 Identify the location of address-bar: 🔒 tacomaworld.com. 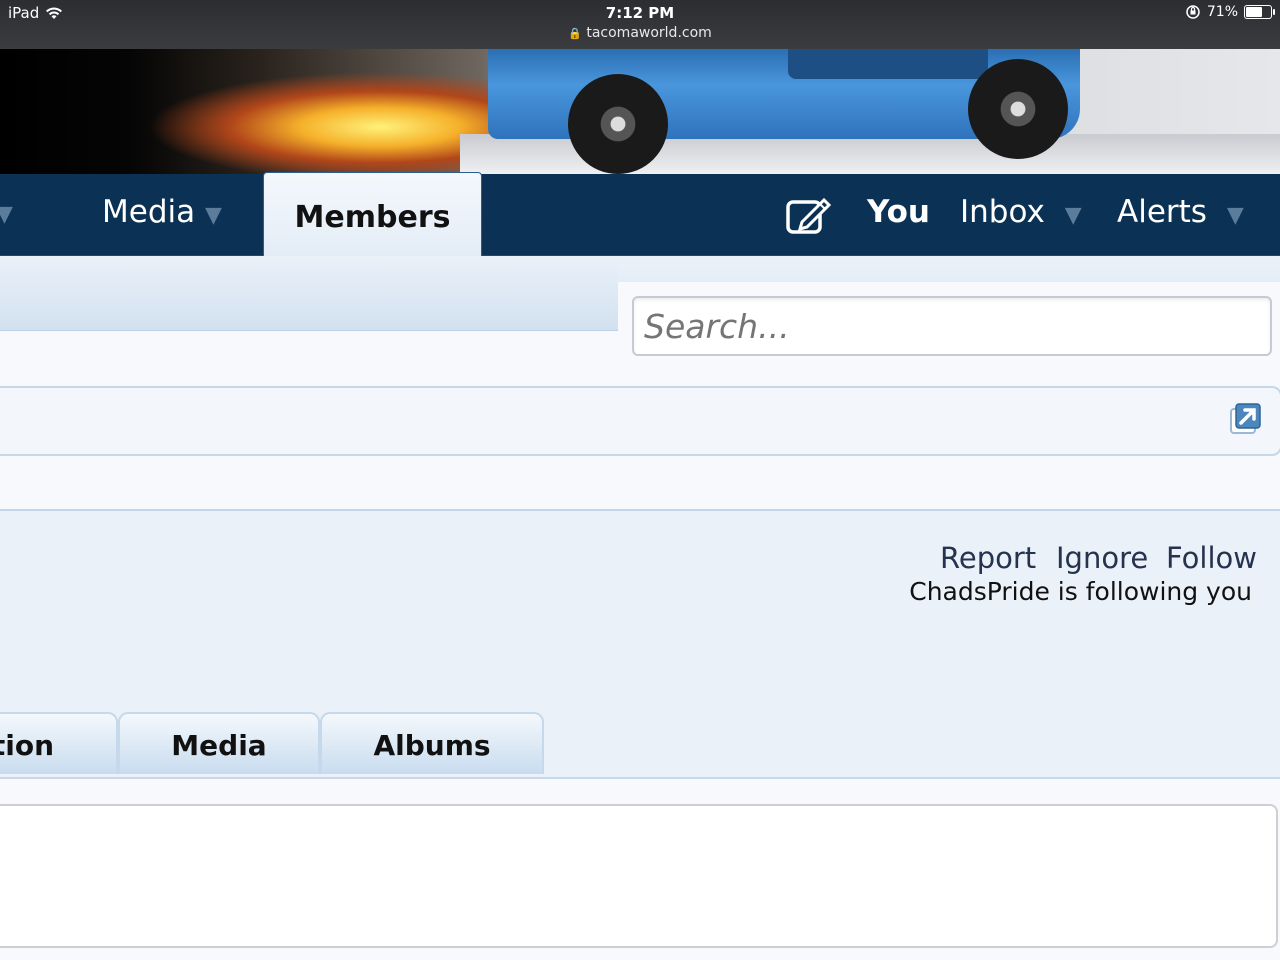
(640, 33).